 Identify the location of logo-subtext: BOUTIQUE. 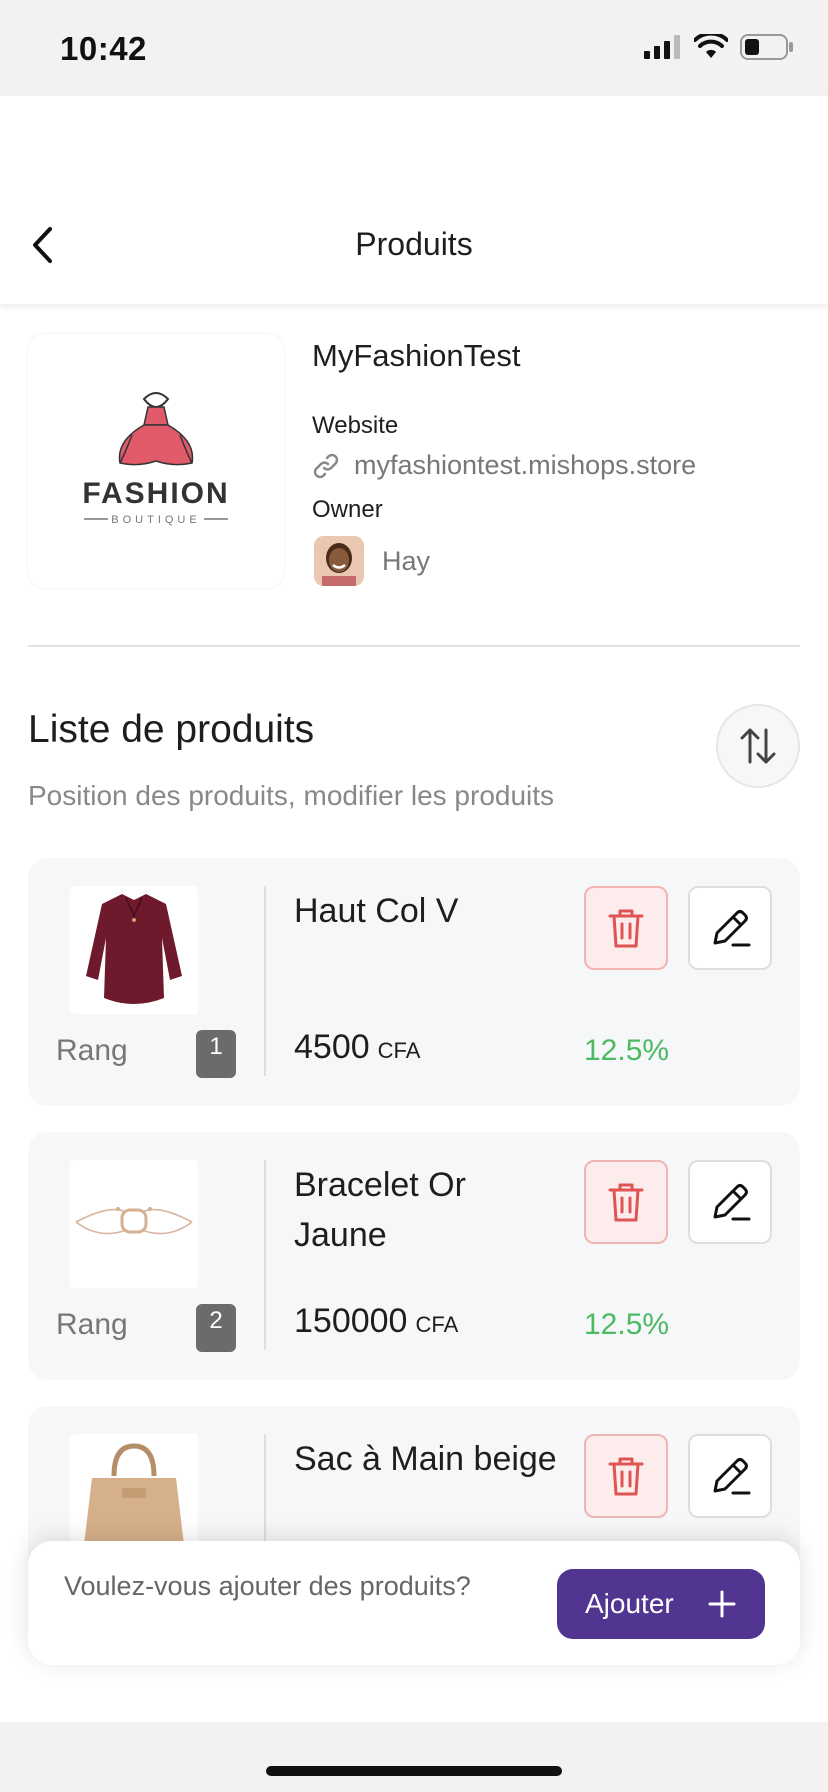
(155, 520).